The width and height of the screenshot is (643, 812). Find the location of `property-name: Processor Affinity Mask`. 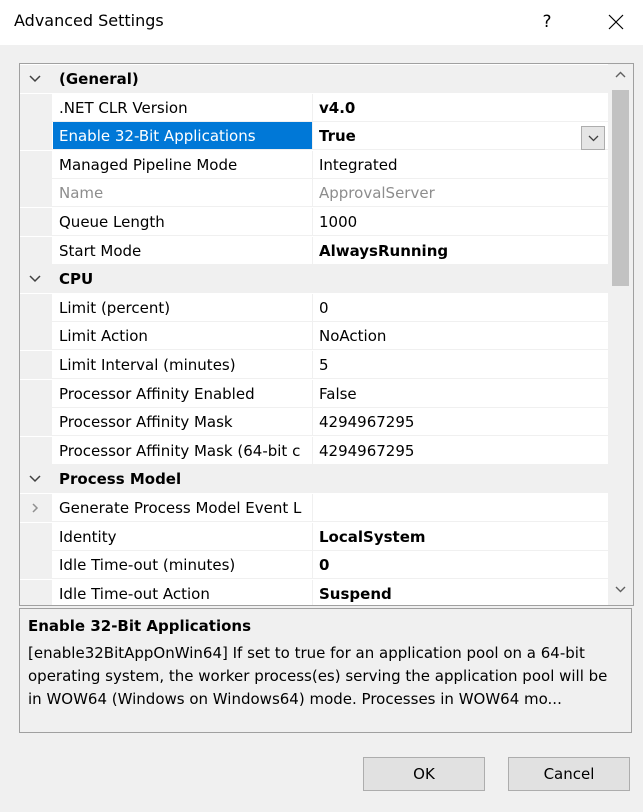

property-name: Processor Affinity Mask is located at coordinates (146, 422).